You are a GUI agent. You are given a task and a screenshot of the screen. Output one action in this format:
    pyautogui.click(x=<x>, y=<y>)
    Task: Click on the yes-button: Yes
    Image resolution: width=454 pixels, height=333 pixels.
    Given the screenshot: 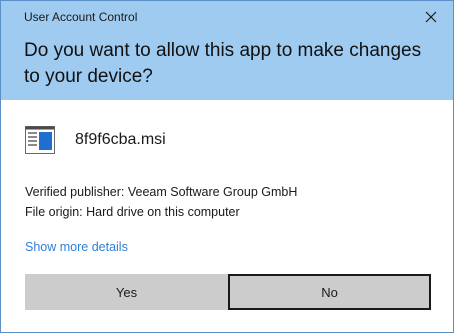 What is the action you would take?
    pyautogui.click(x=126, y=292)
    